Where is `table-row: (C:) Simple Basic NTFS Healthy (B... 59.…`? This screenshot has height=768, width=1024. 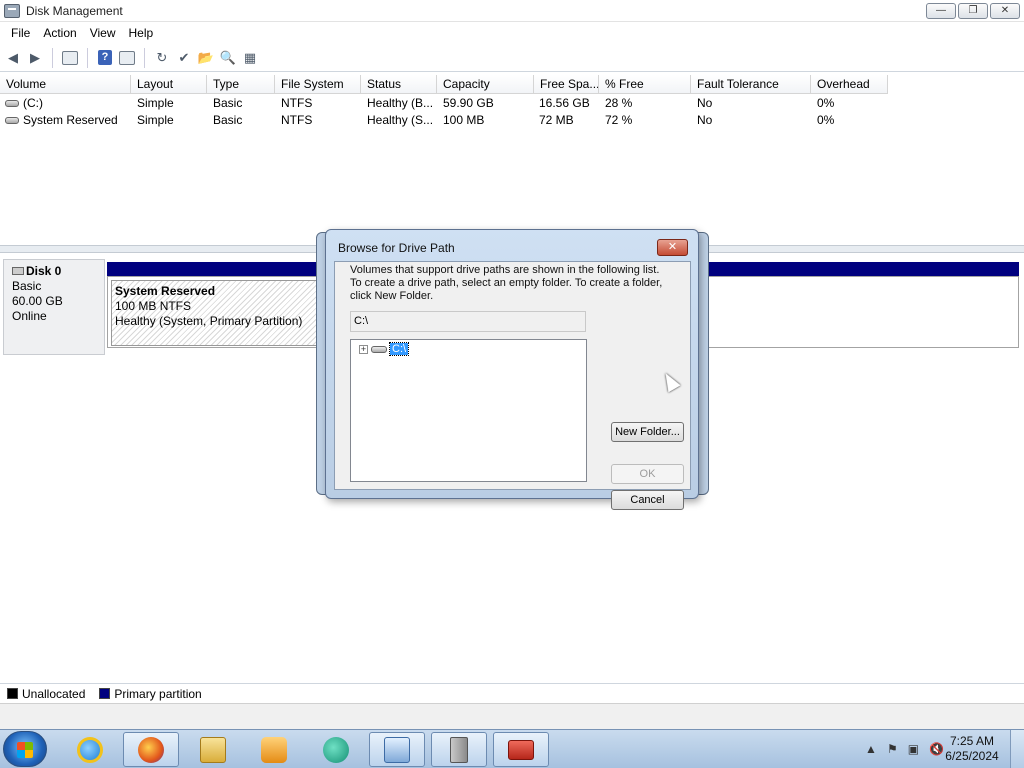
table-row: (C:) Simple Basic NTFS Healthy (B... 59.… is located at coordinates (450, 103).